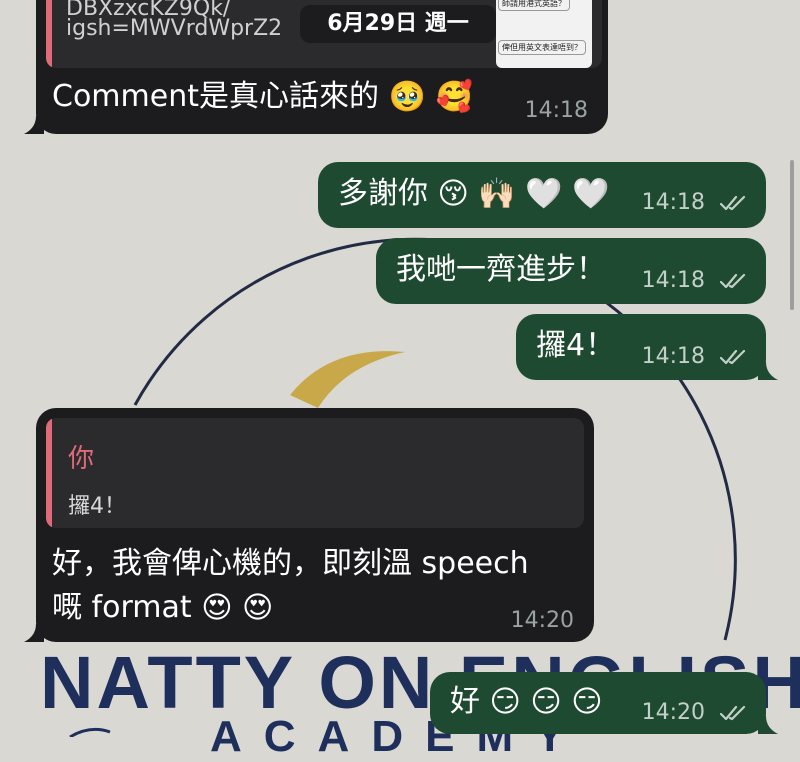  I want to click on message-bubble-outgoing: 攞4！ 14:18, so click(647, 347).